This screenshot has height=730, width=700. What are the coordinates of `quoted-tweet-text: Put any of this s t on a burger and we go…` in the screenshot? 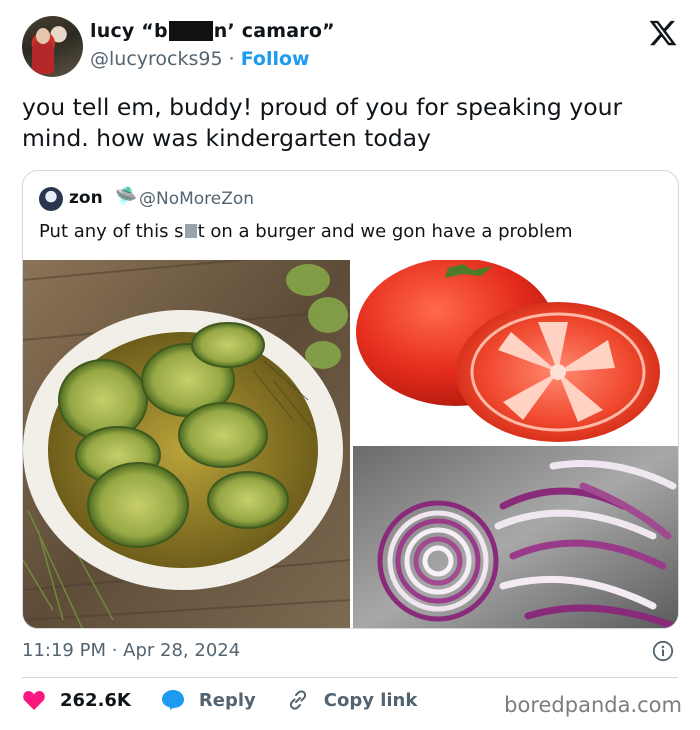 It's located at (306, 231).